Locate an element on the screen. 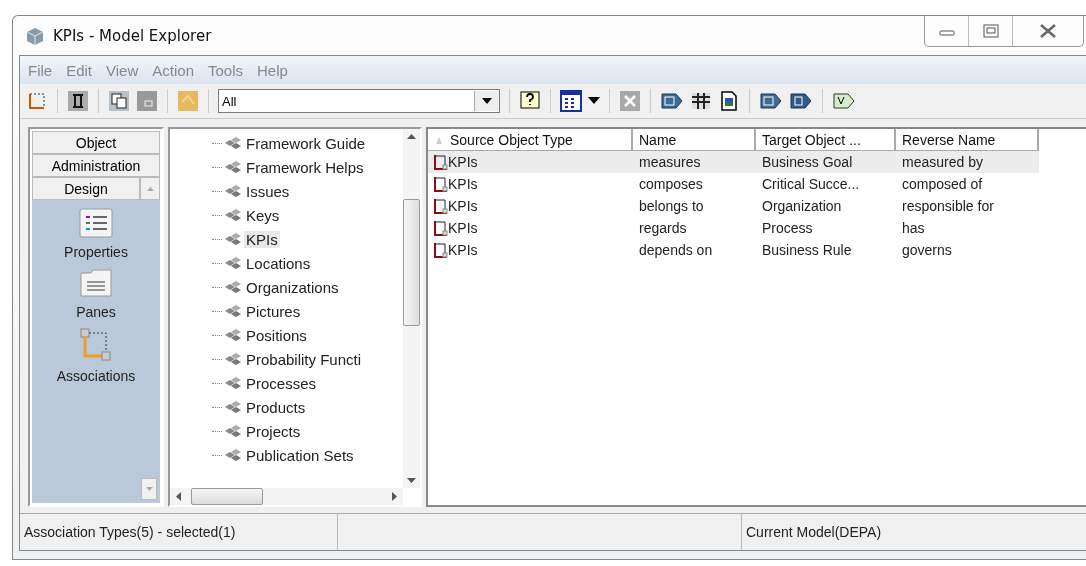 The height and width of the screenshot is (566, 1086). new-item-icon is located at coordinates (37, 101).